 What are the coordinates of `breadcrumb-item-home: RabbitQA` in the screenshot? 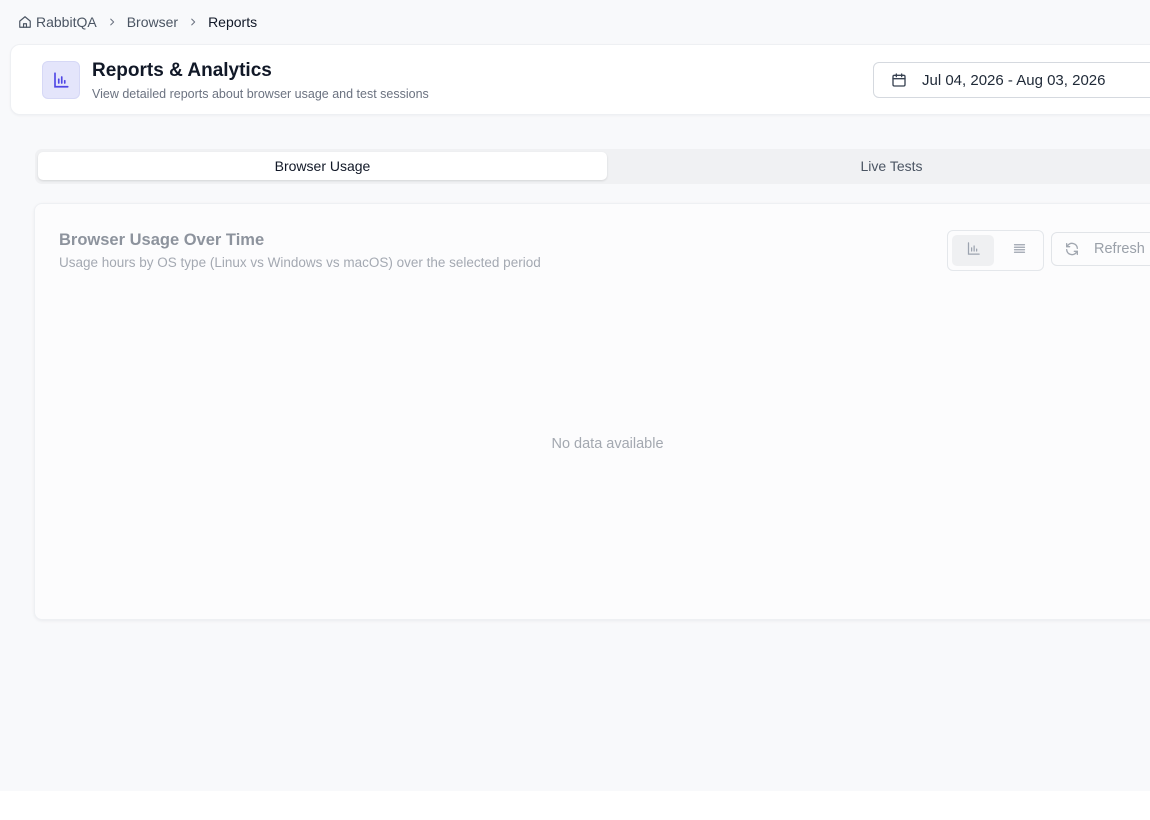 It's located at (57, 22).